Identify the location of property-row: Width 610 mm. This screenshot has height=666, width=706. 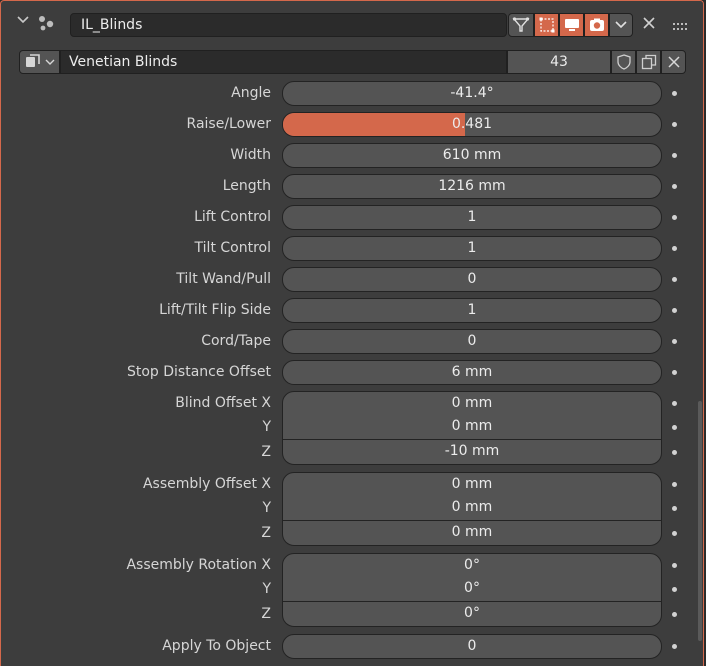
(352, 155).